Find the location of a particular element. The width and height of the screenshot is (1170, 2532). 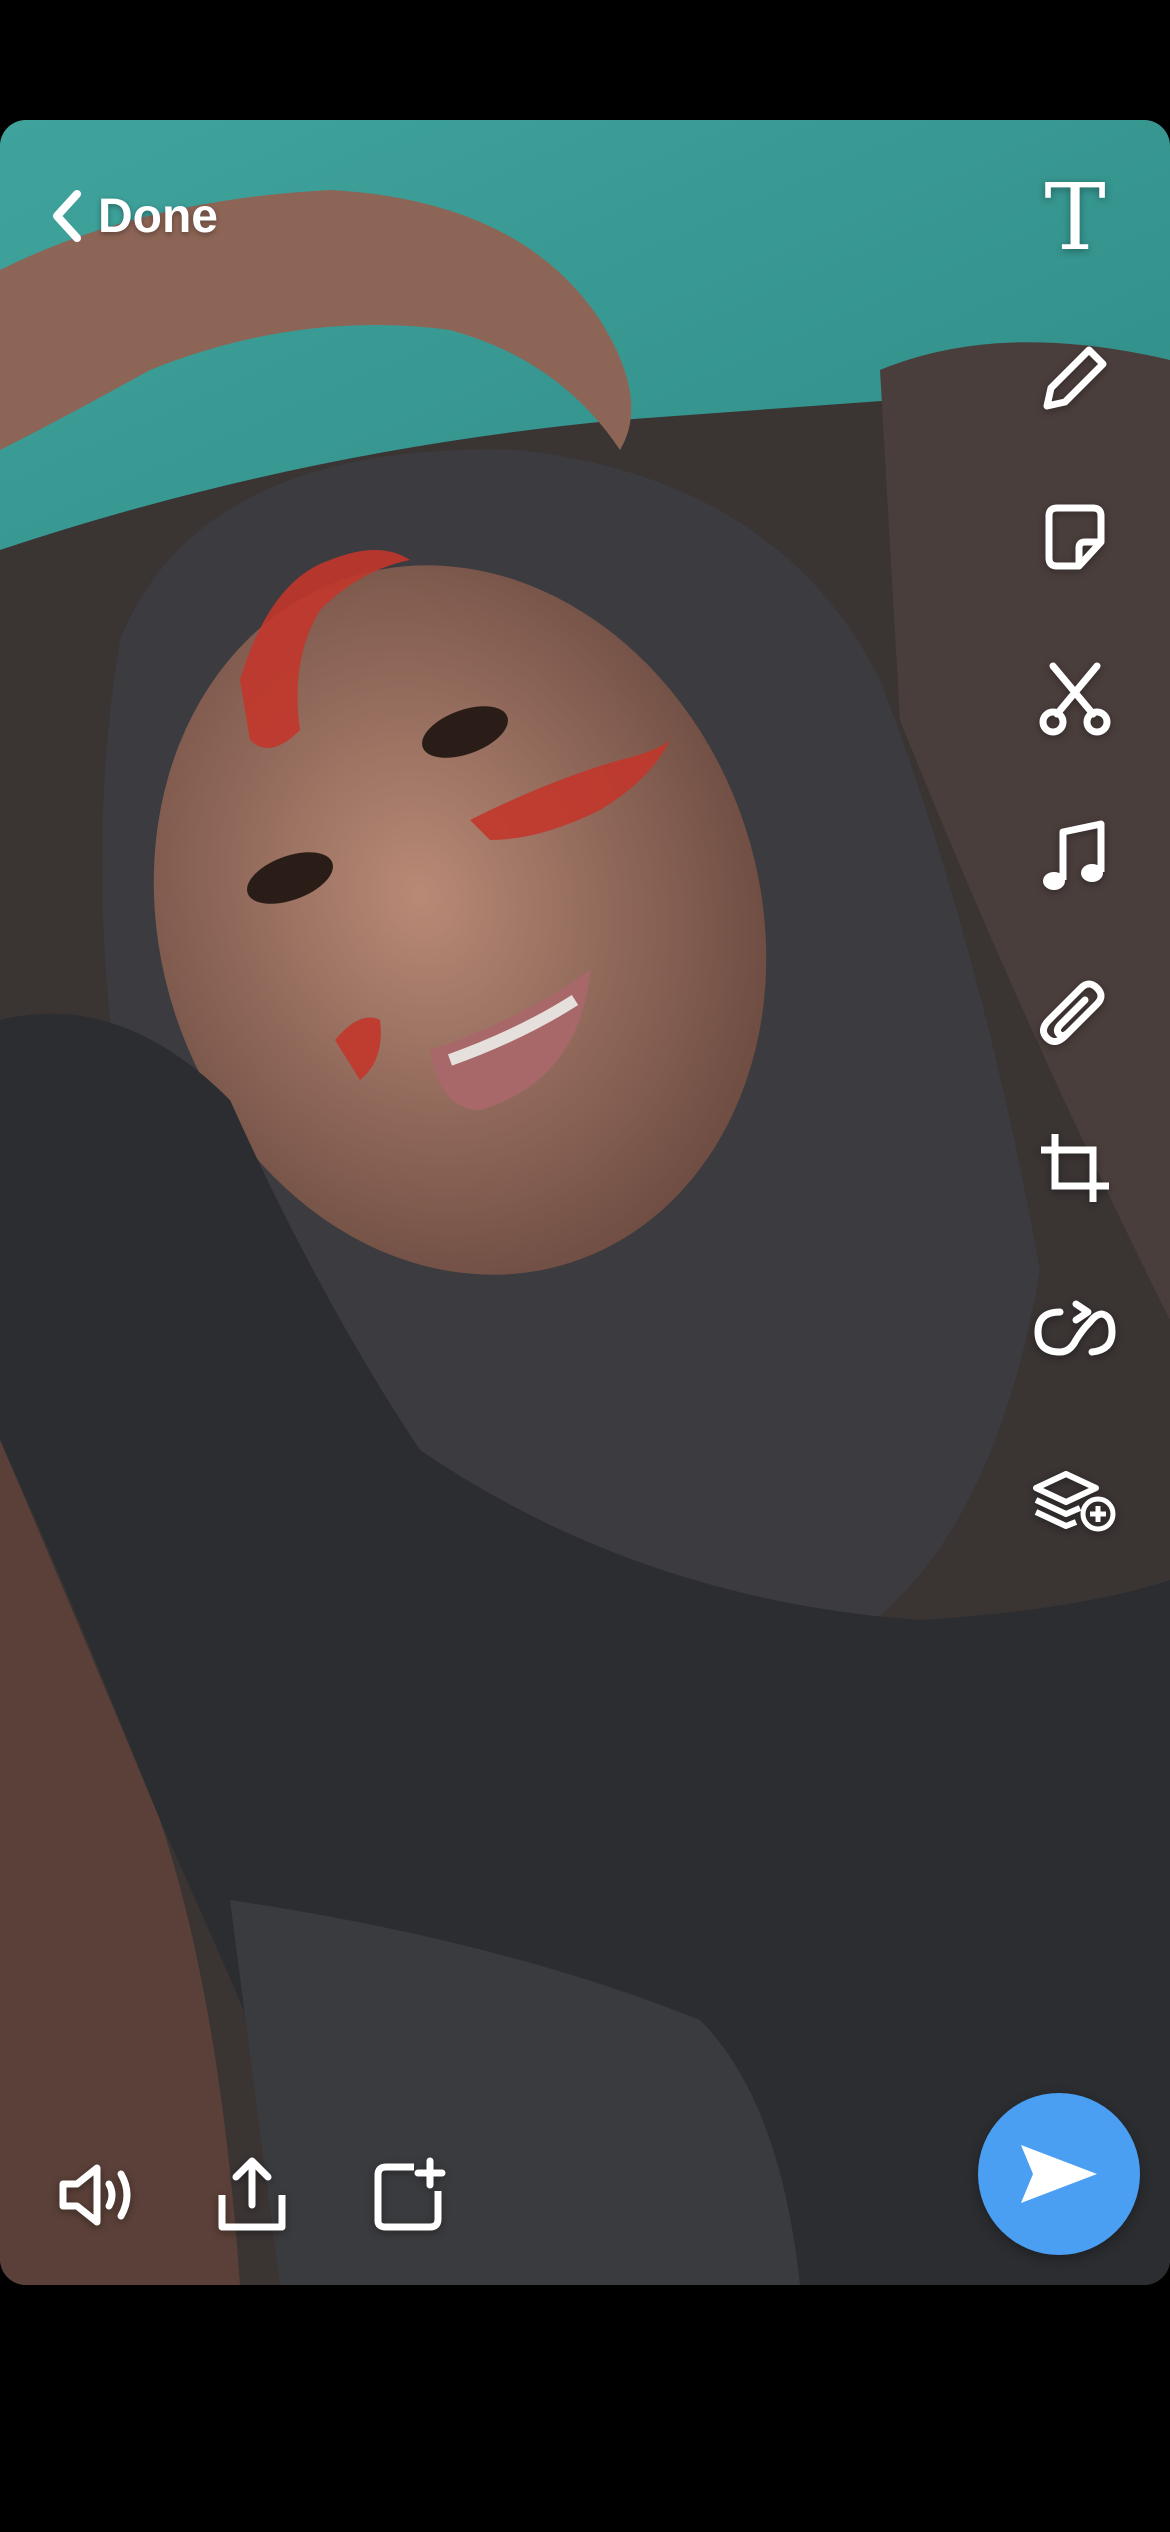

sticker-icon is located at coordinates (1075, 537).